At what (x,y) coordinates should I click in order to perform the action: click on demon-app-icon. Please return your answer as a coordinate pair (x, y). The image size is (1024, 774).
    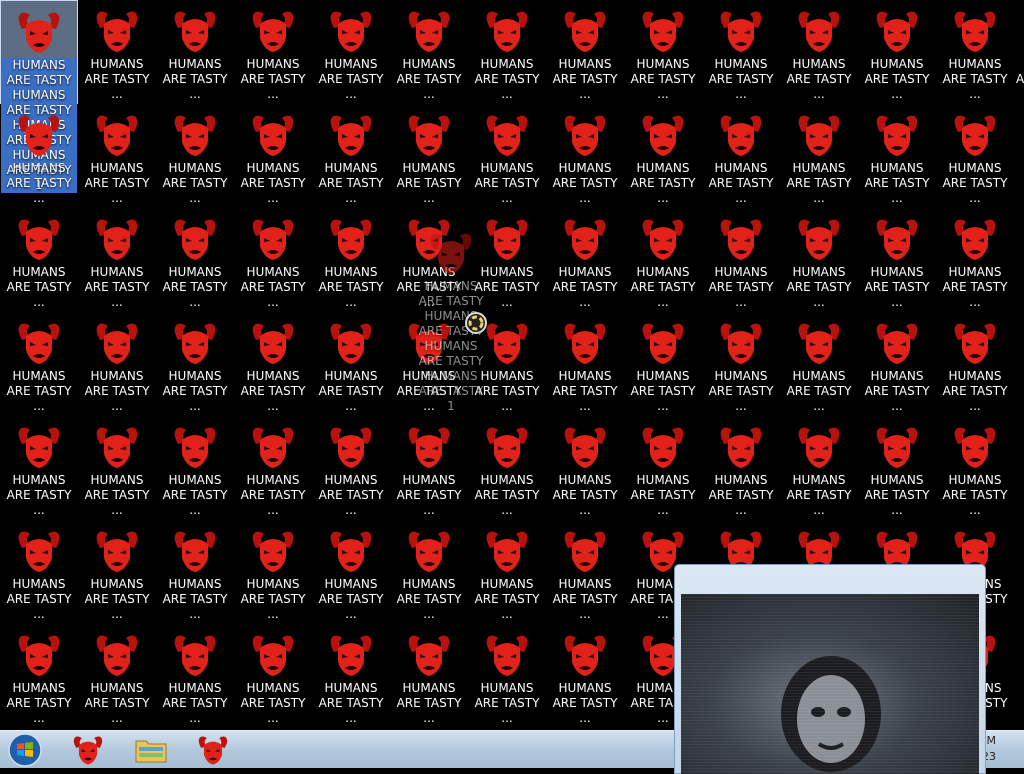
    Looking at the image, I should click on (88, 750).